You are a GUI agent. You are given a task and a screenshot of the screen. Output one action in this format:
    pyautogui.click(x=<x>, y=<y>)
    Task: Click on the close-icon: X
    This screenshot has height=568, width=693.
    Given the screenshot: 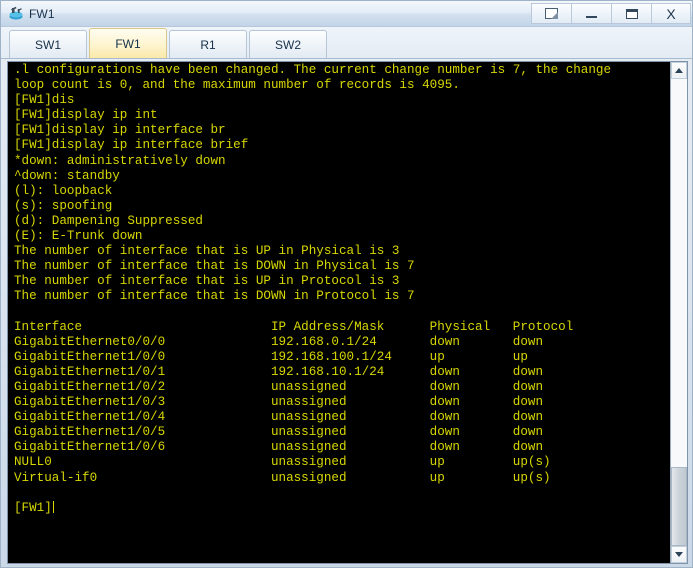 What is the action you would take?
    pyautogui.click(x=671, y=13)
    